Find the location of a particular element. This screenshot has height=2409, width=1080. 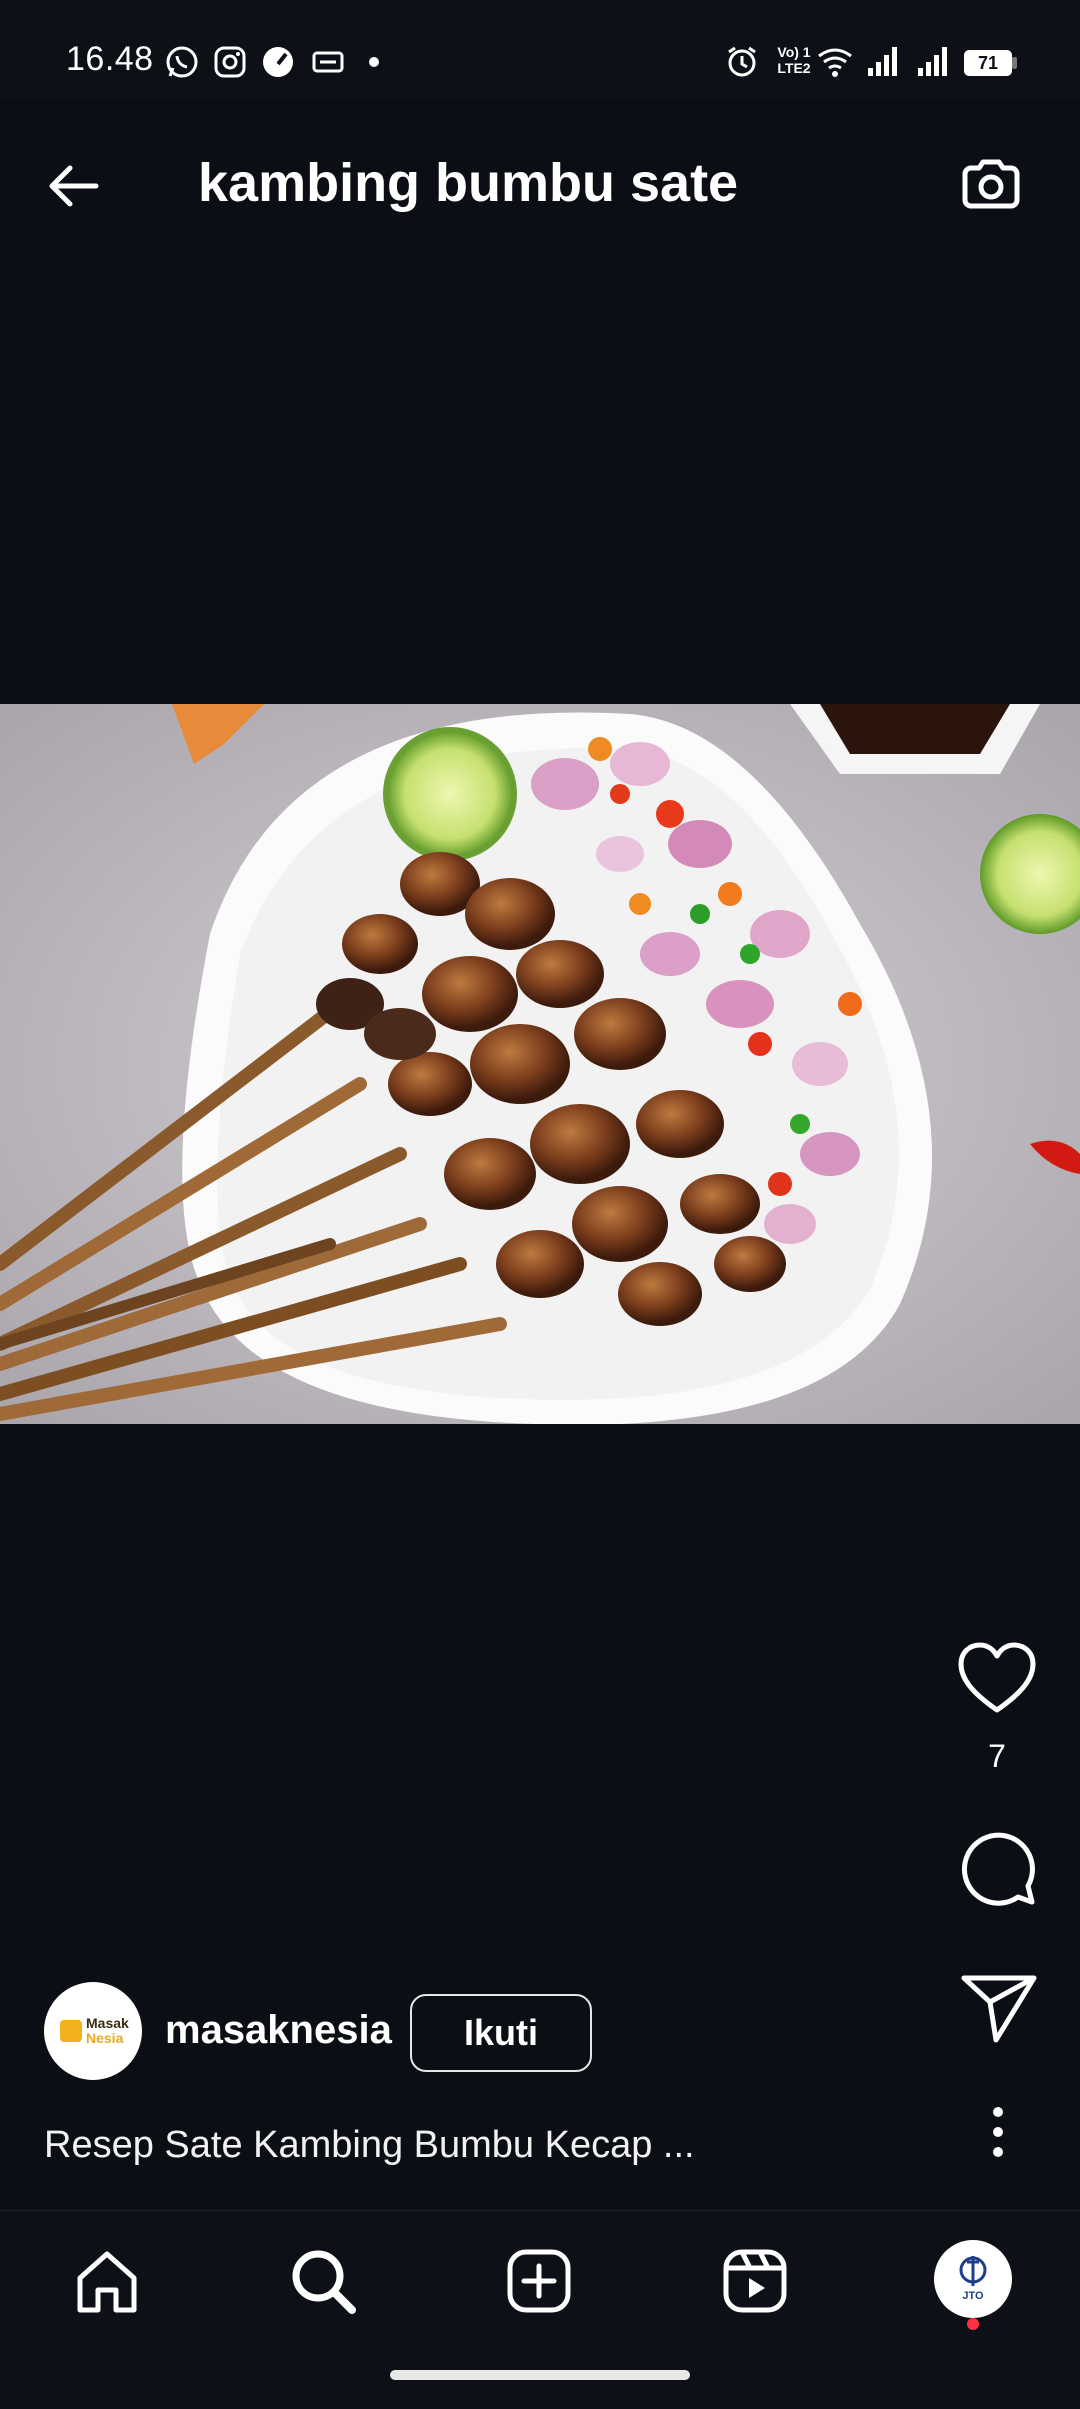

home-indicator is located at coordinates (540, 2375).